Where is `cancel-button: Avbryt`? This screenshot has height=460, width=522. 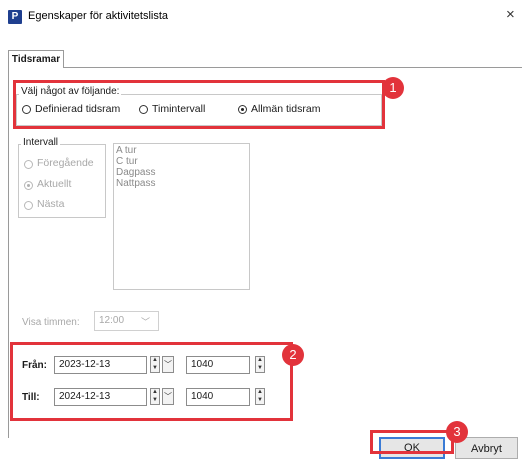
cancel-button: Avbryt is located at coordinates (486, 448).